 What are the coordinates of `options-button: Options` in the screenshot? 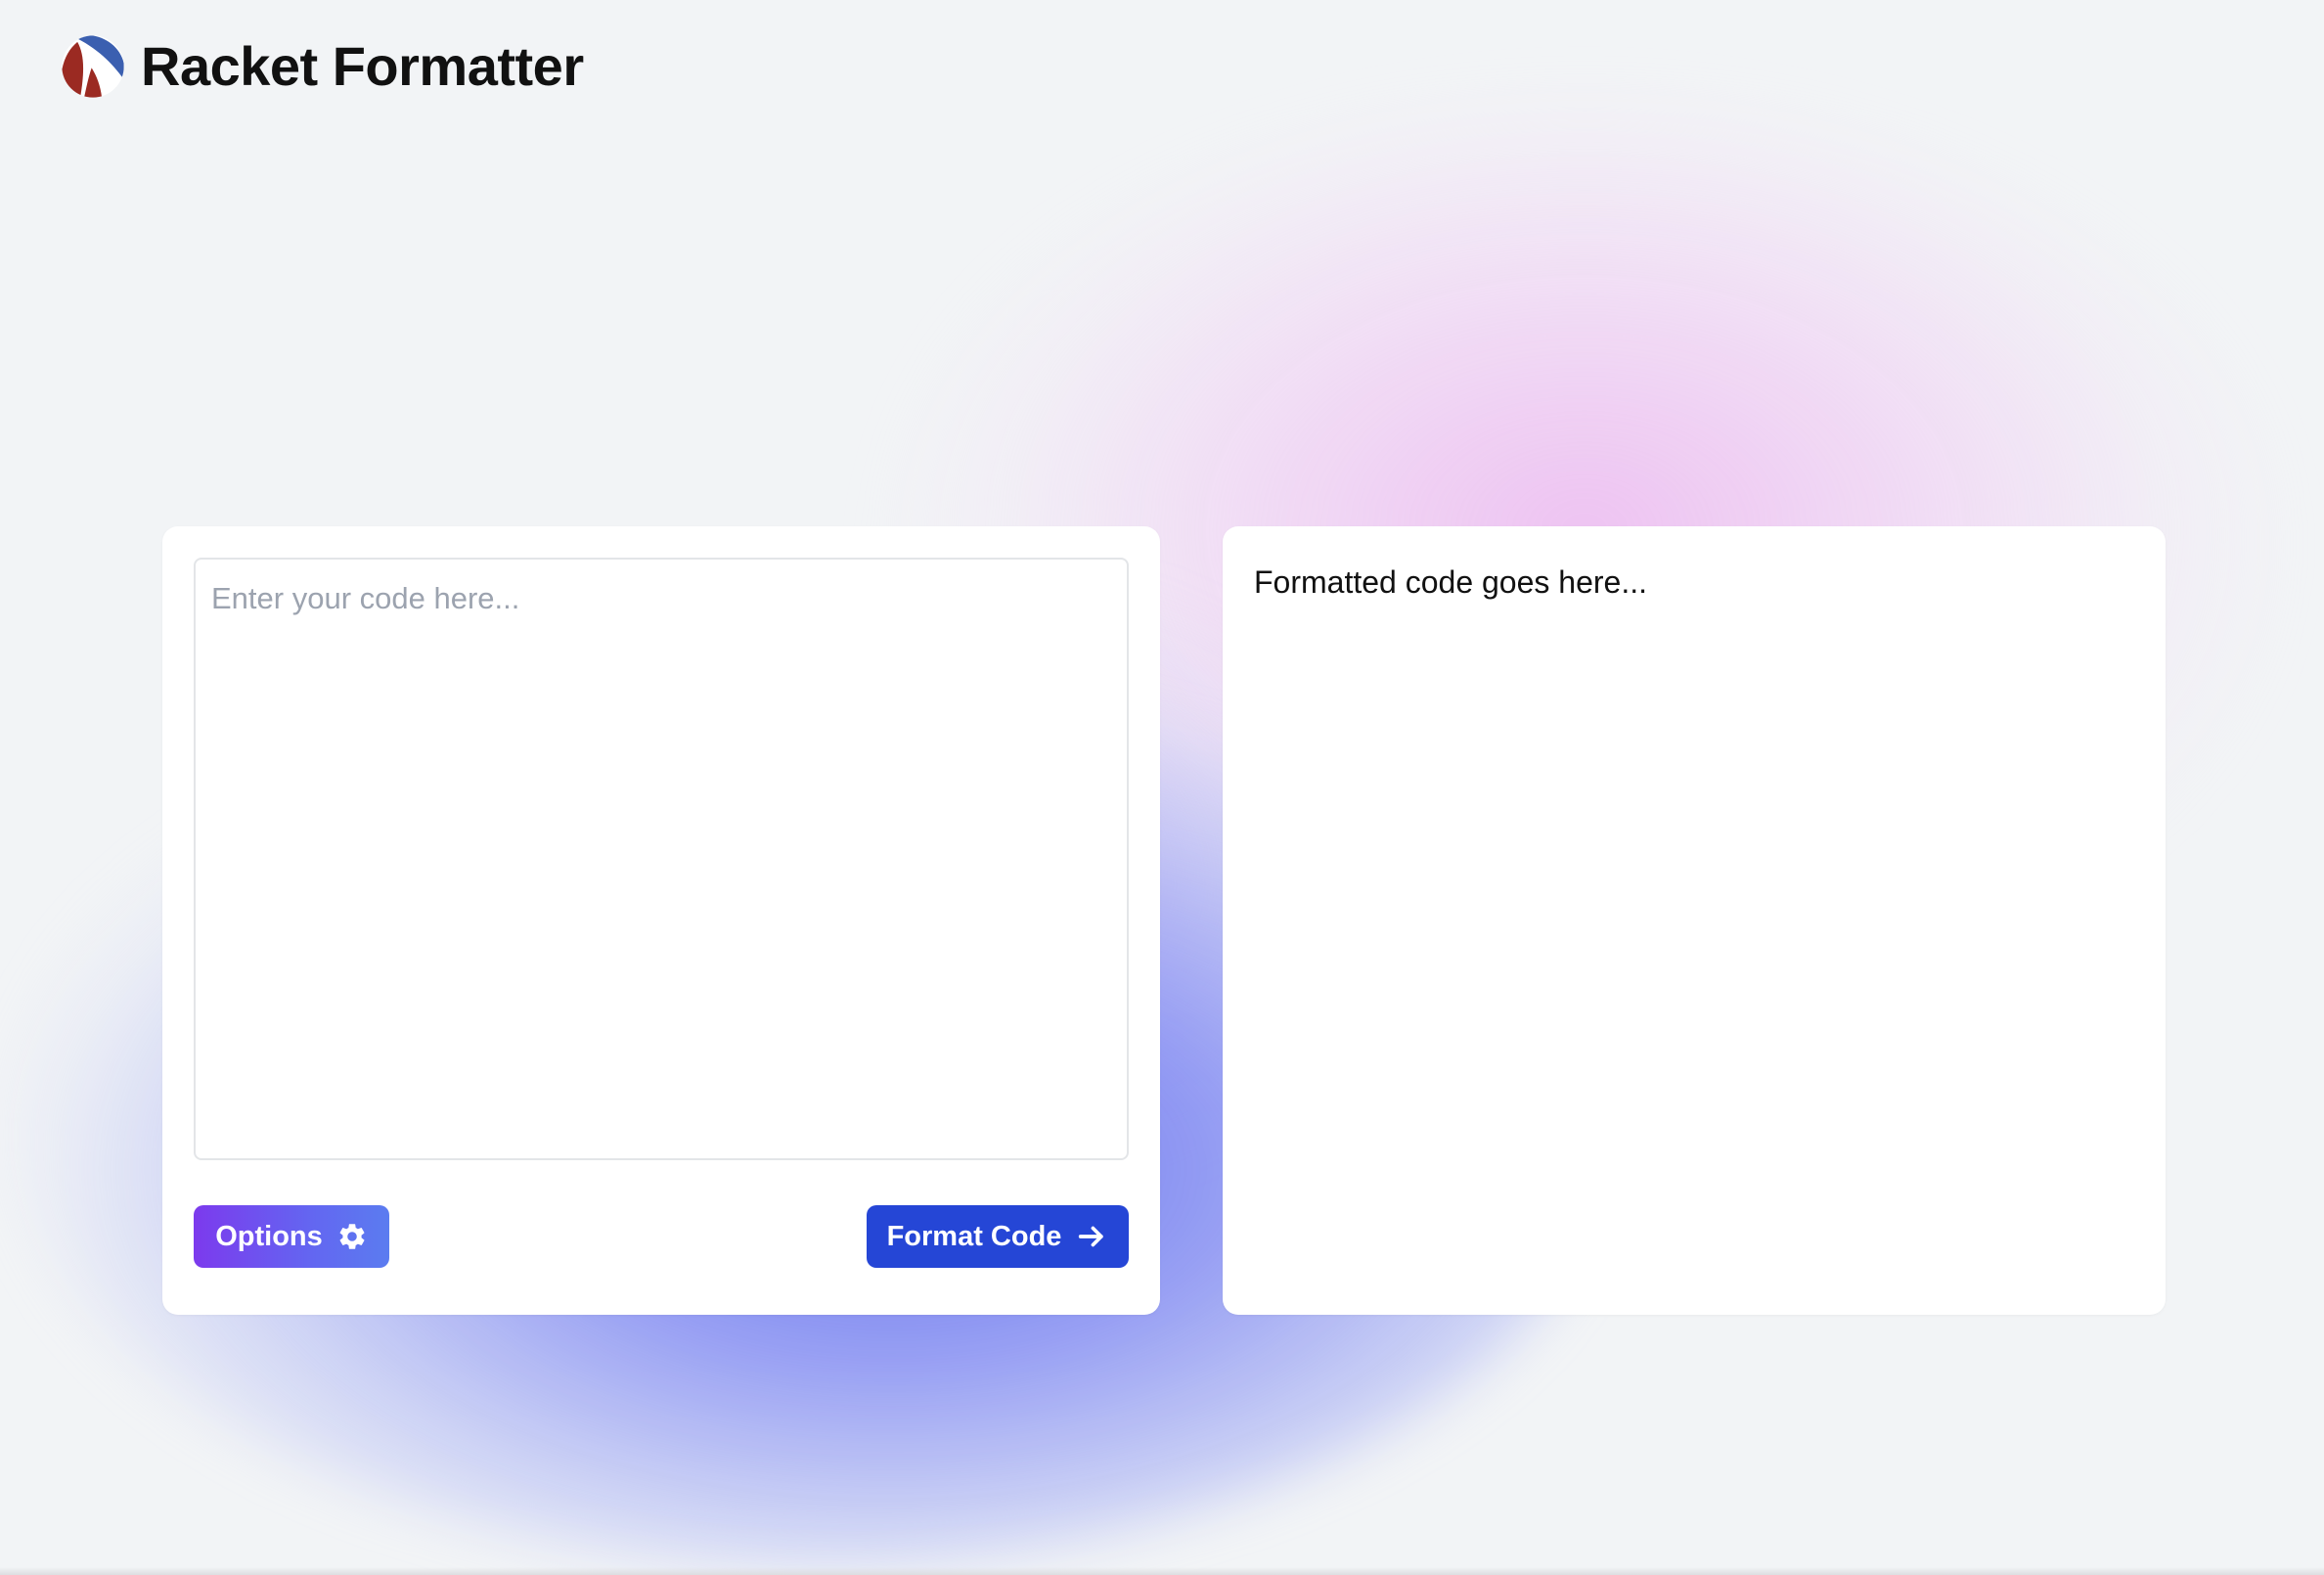 It's located at (291, 1236).